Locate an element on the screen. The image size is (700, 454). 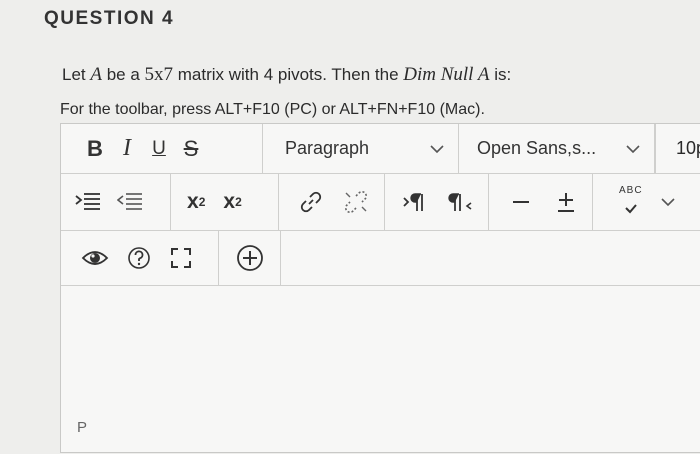
script-group: x2 x2 is located at coordinates (225, 202).